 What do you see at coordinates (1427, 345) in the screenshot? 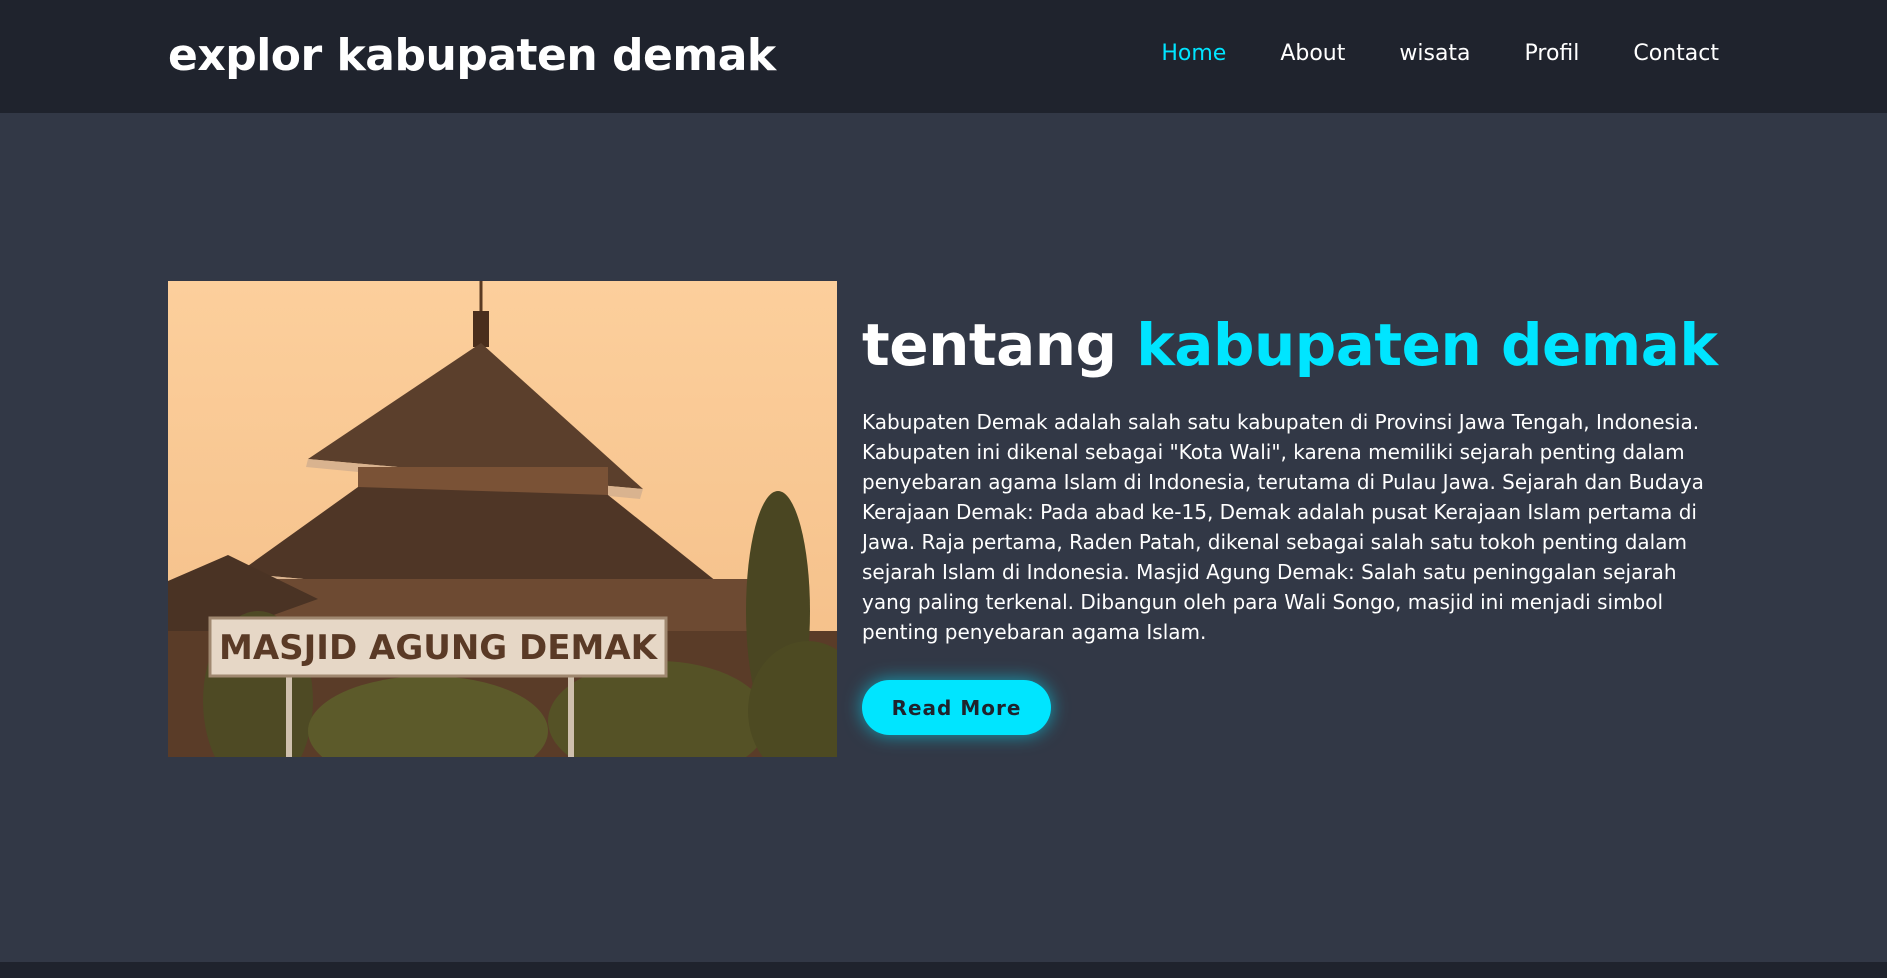
I see `title-accent: kabupaten demak` at bounding box center [1427, 345].